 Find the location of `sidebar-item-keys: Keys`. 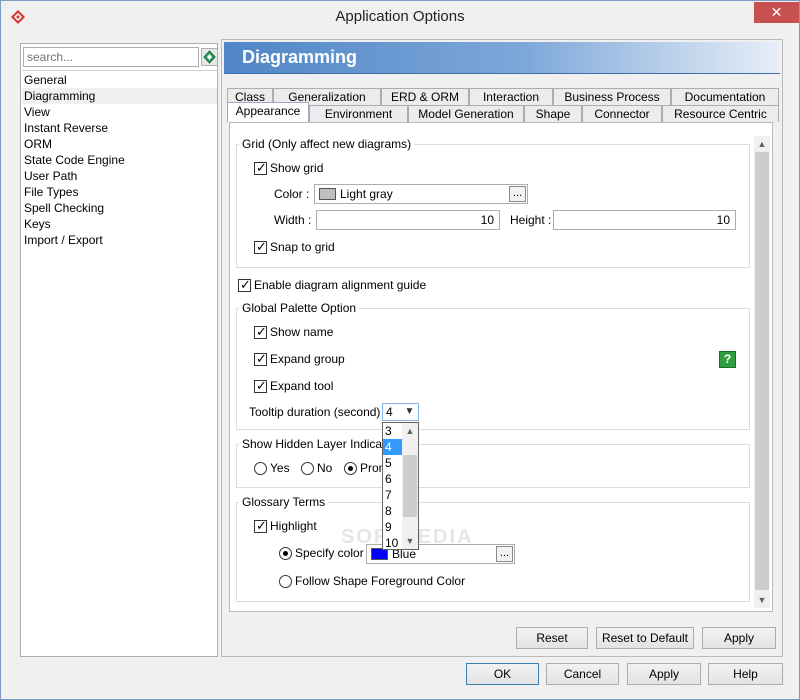

sidebar-item-keys: Keys is located at coordinates (119, 224).